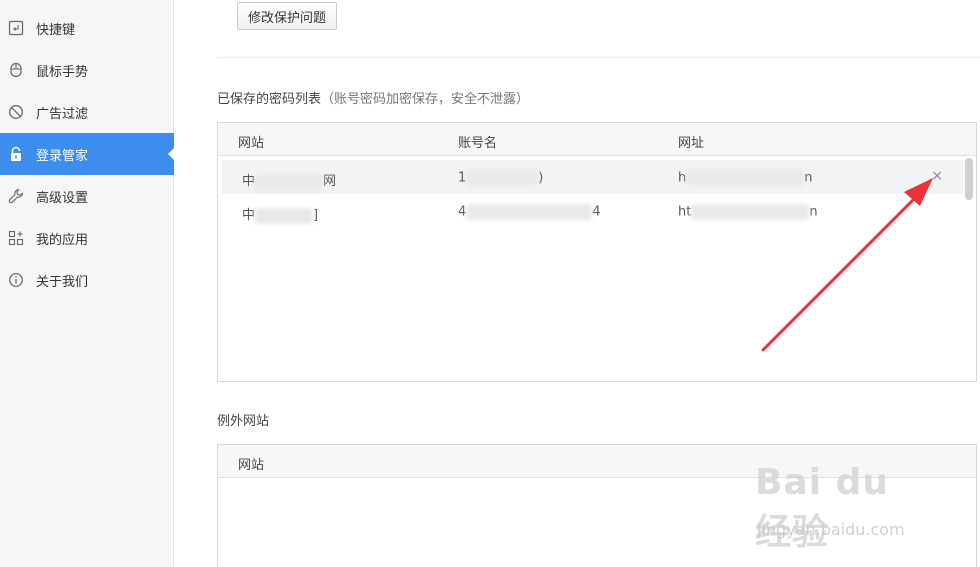  Describe the element at coordinates (969, 179) in the screenshot. I see `table-scrollbar` at that location.